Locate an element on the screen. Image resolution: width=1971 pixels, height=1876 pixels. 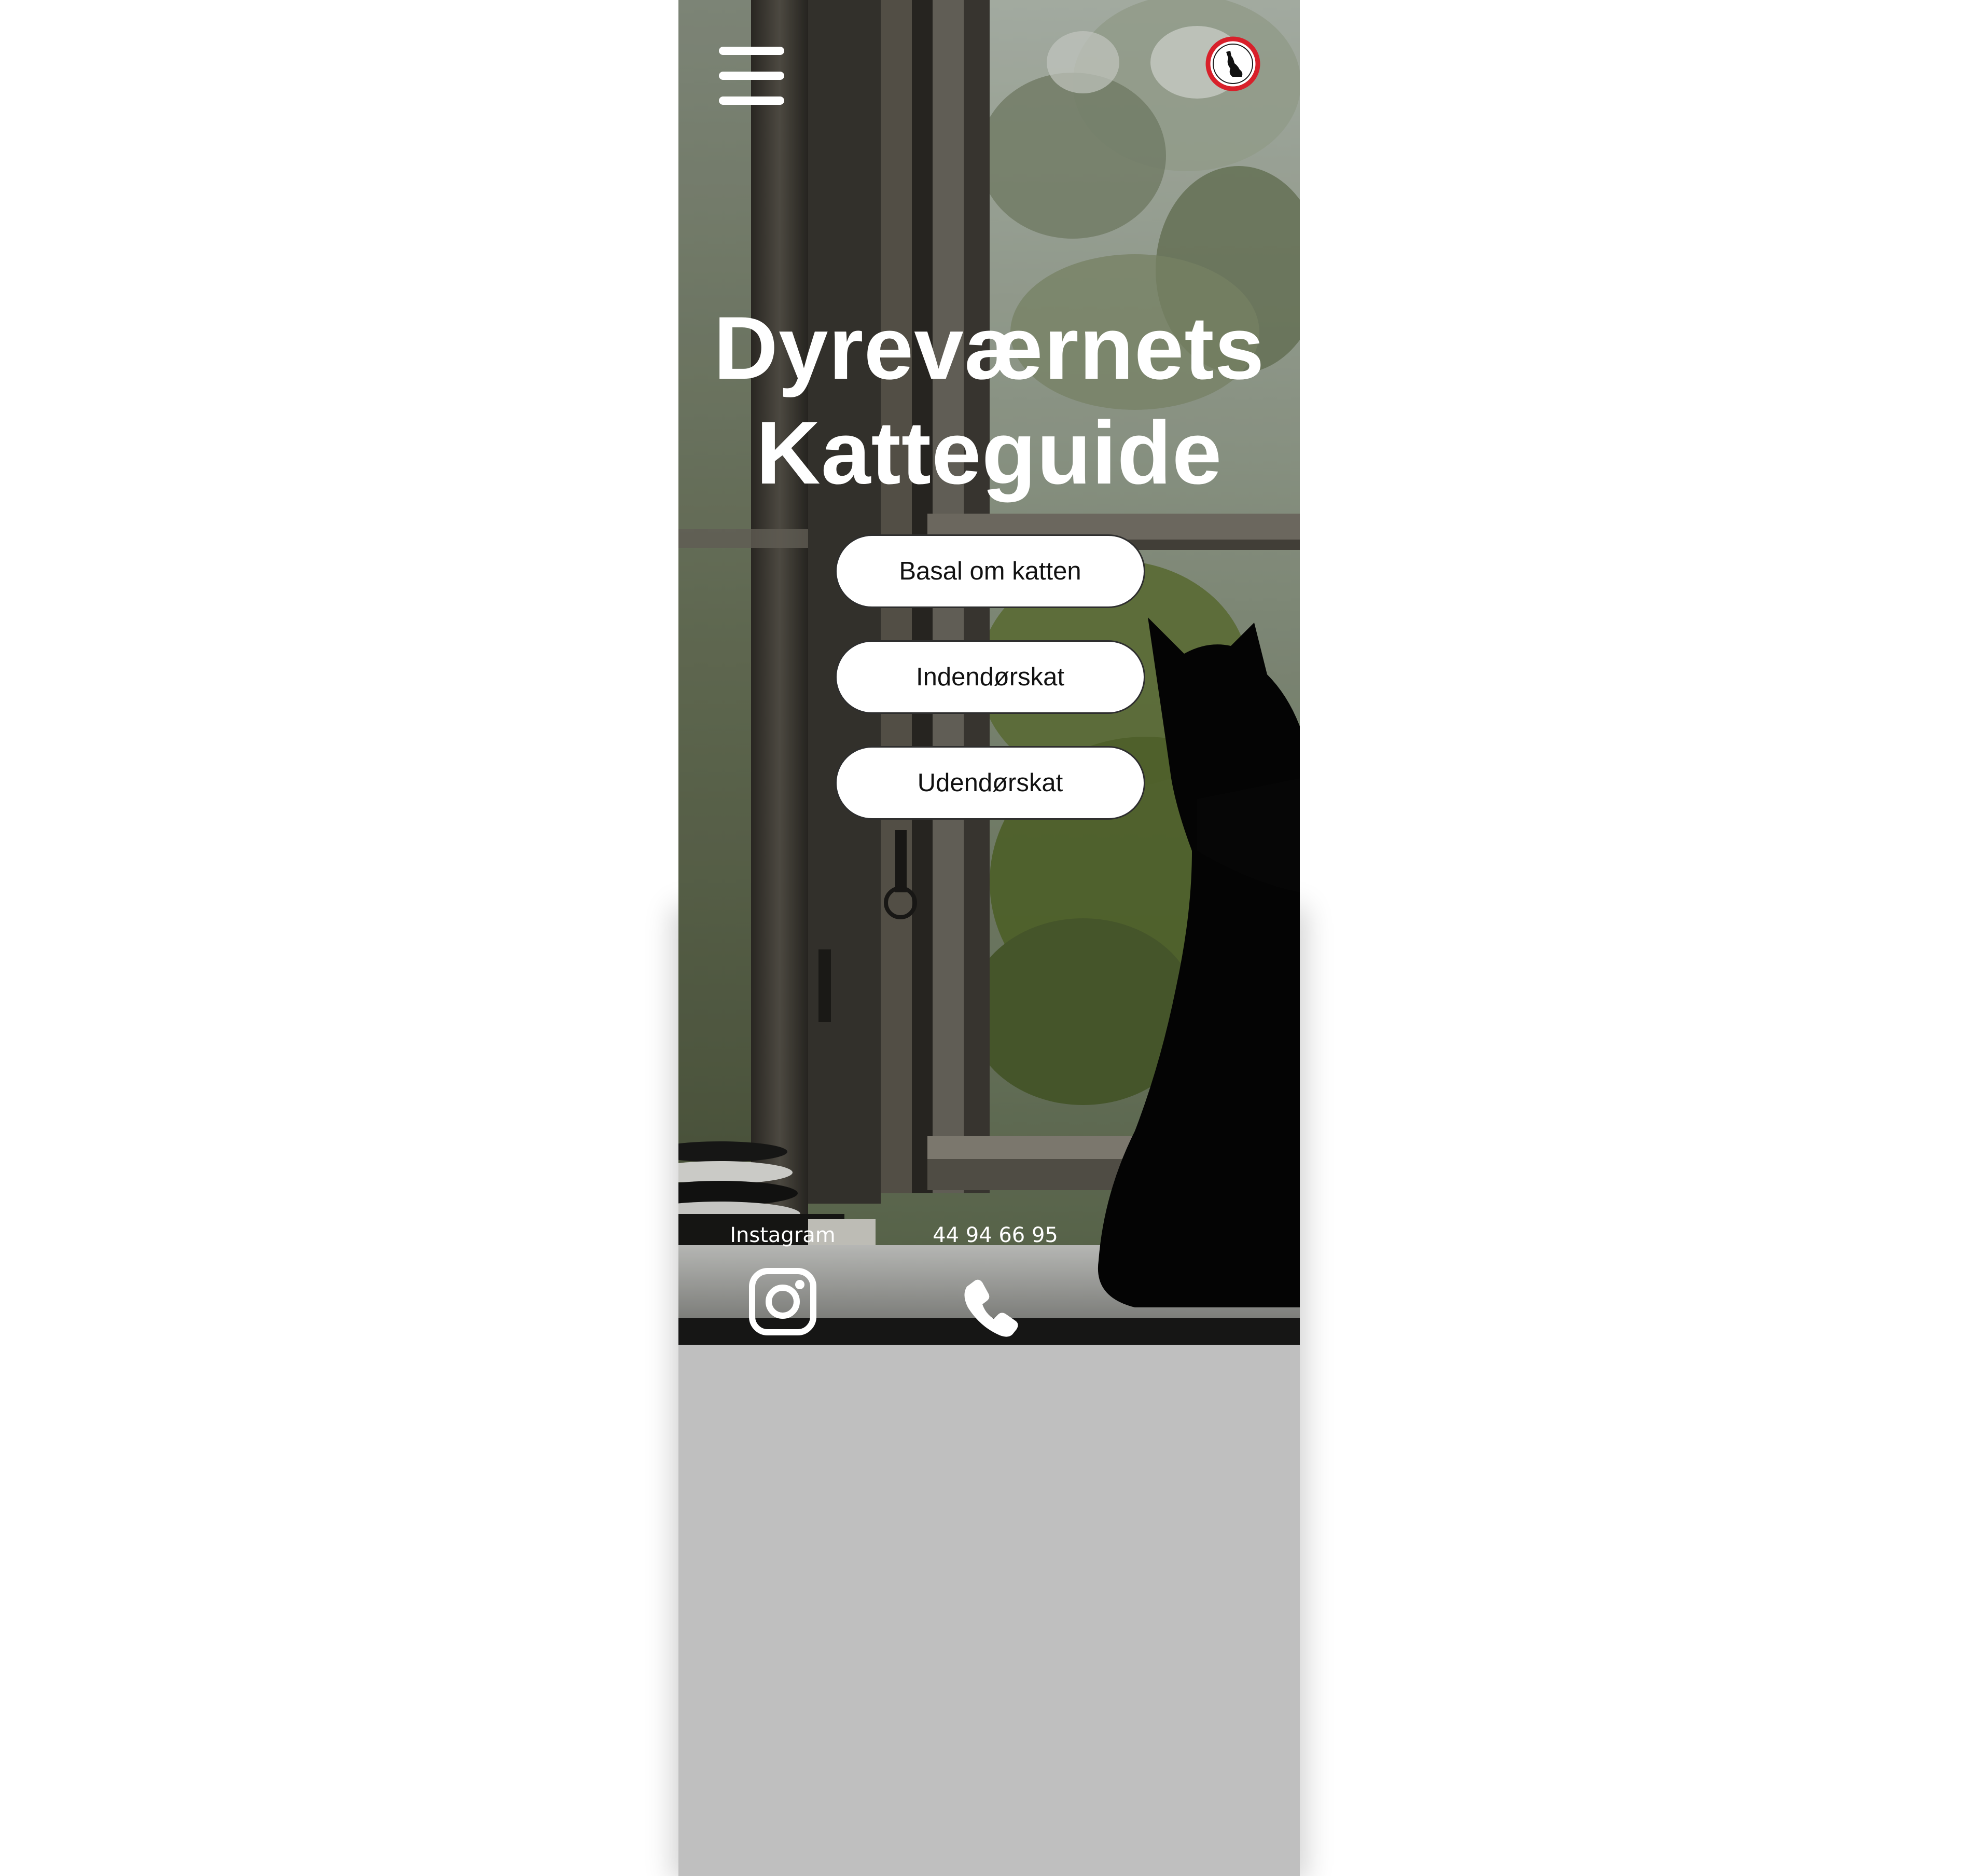
dyrevaernet-cat-logo-icon is located at coordinates (1232, 63).